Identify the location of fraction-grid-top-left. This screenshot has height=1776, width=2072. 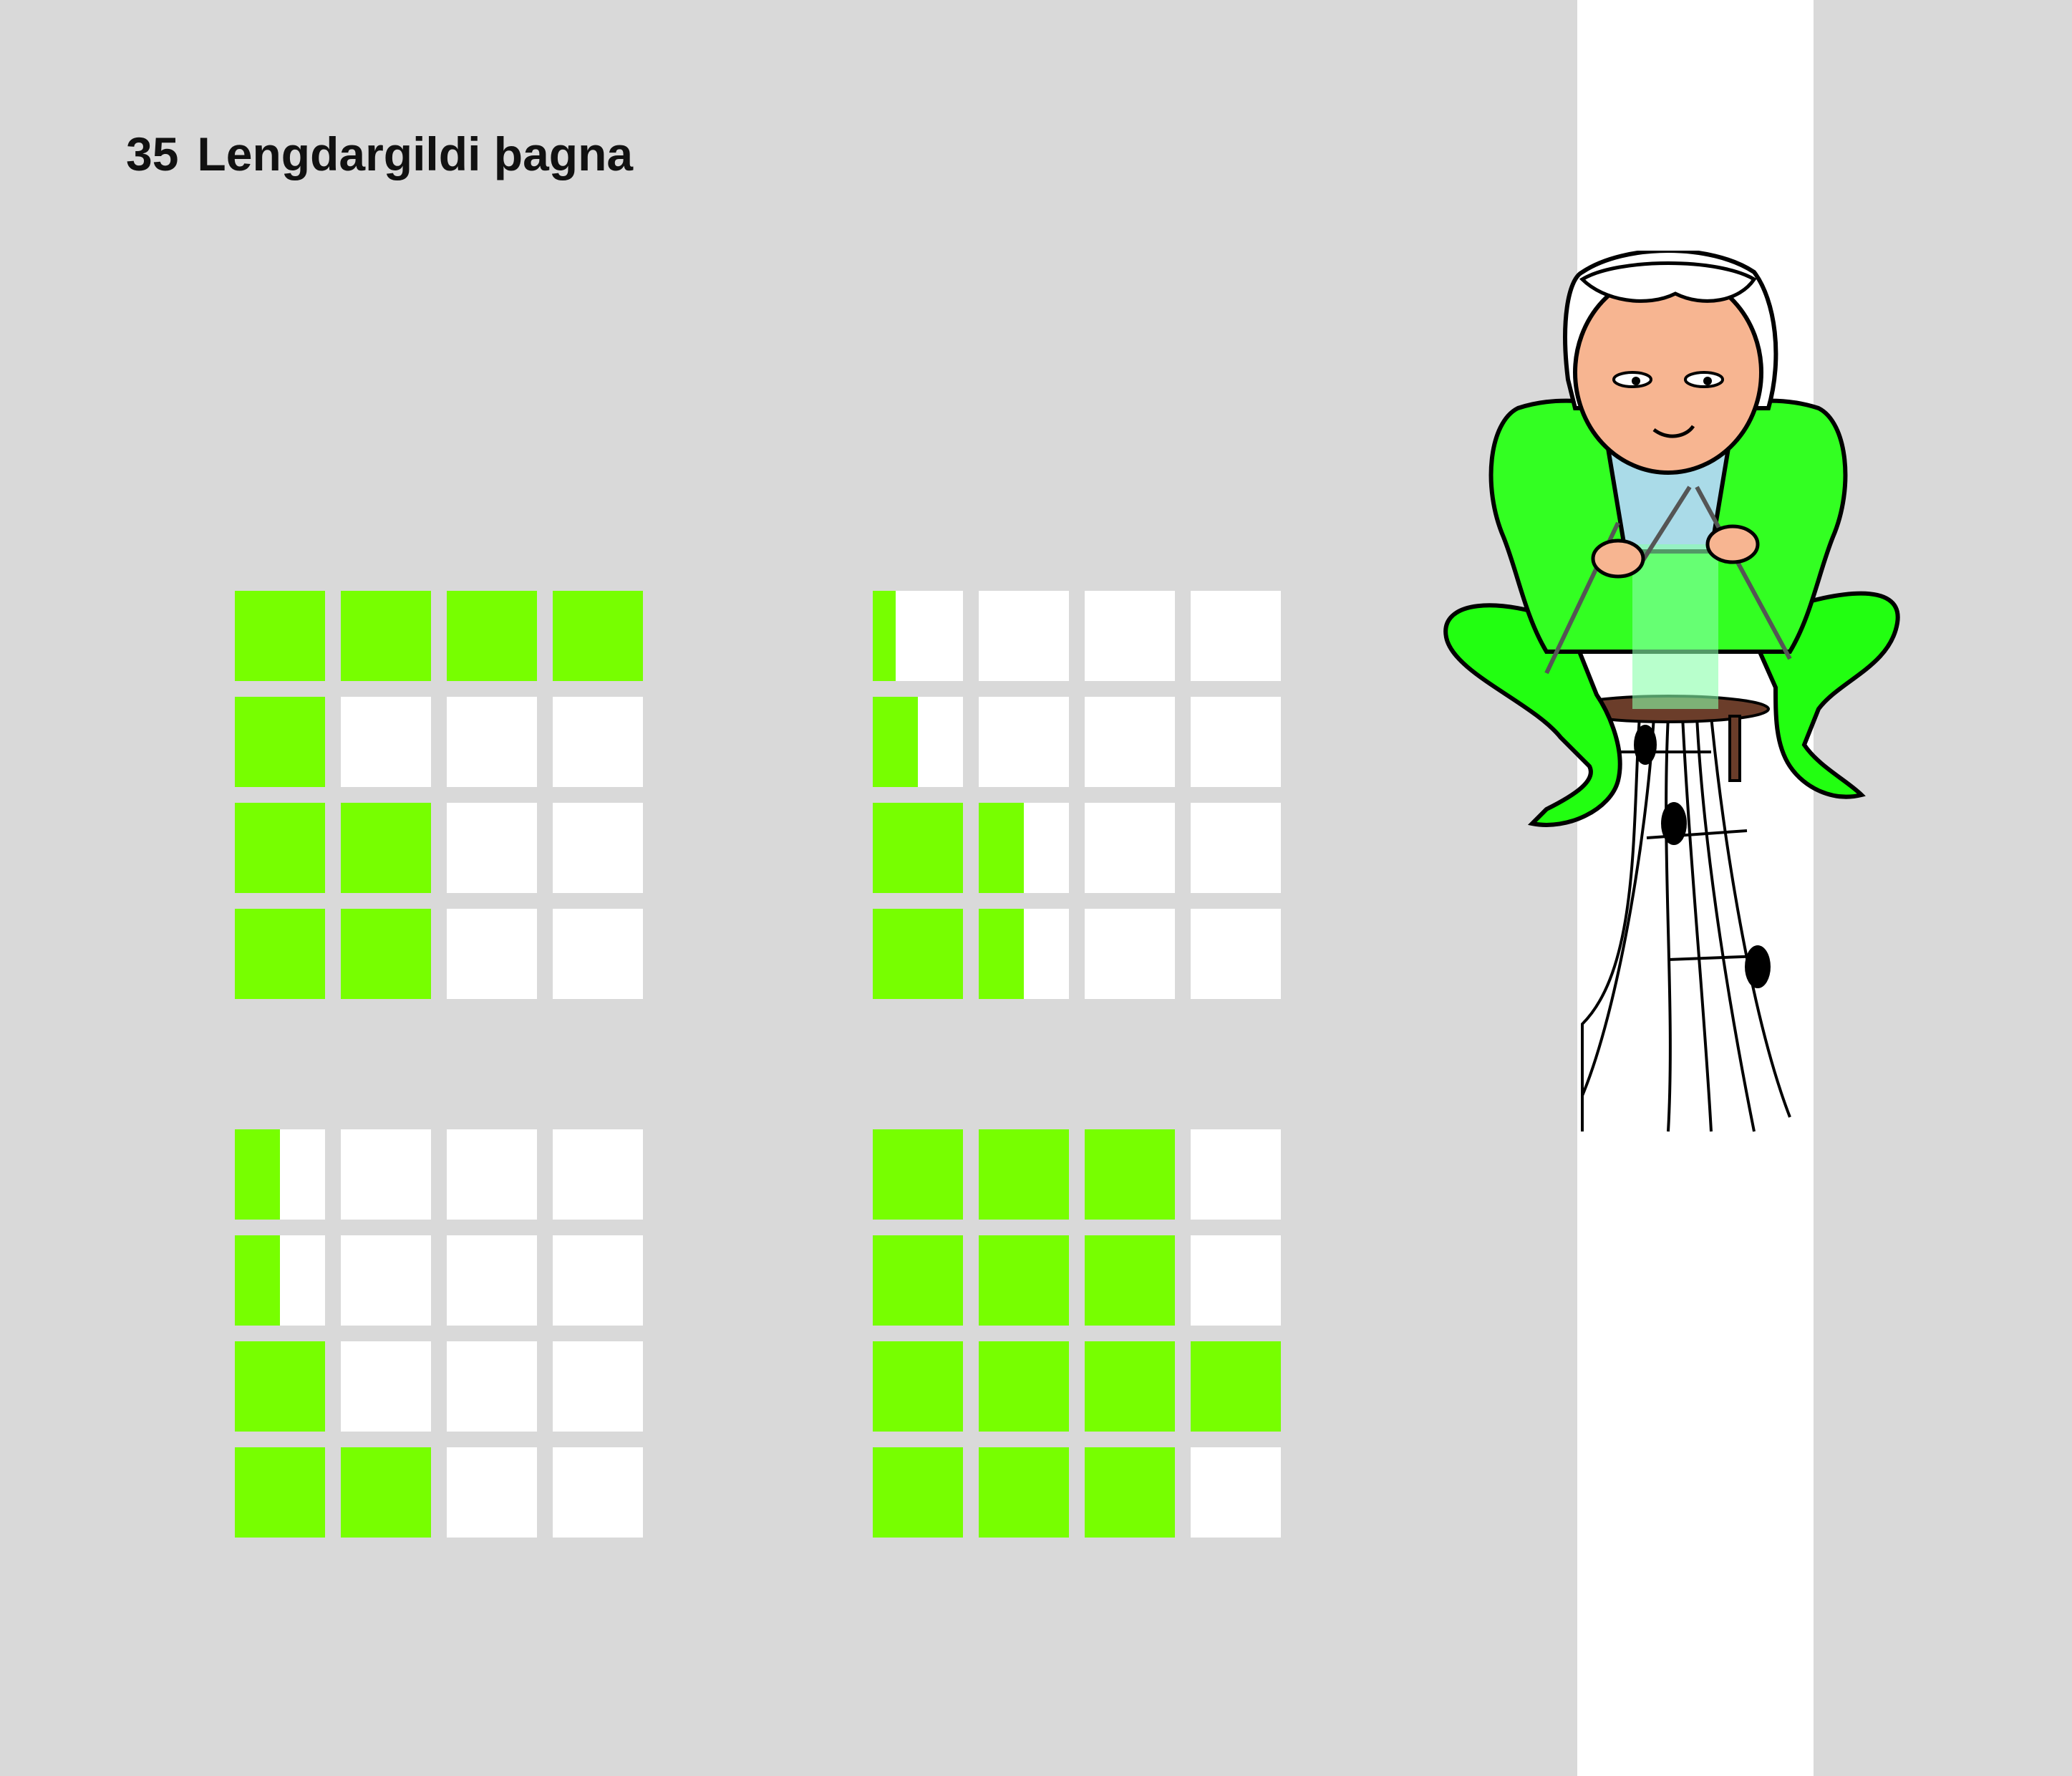
(440, 795).